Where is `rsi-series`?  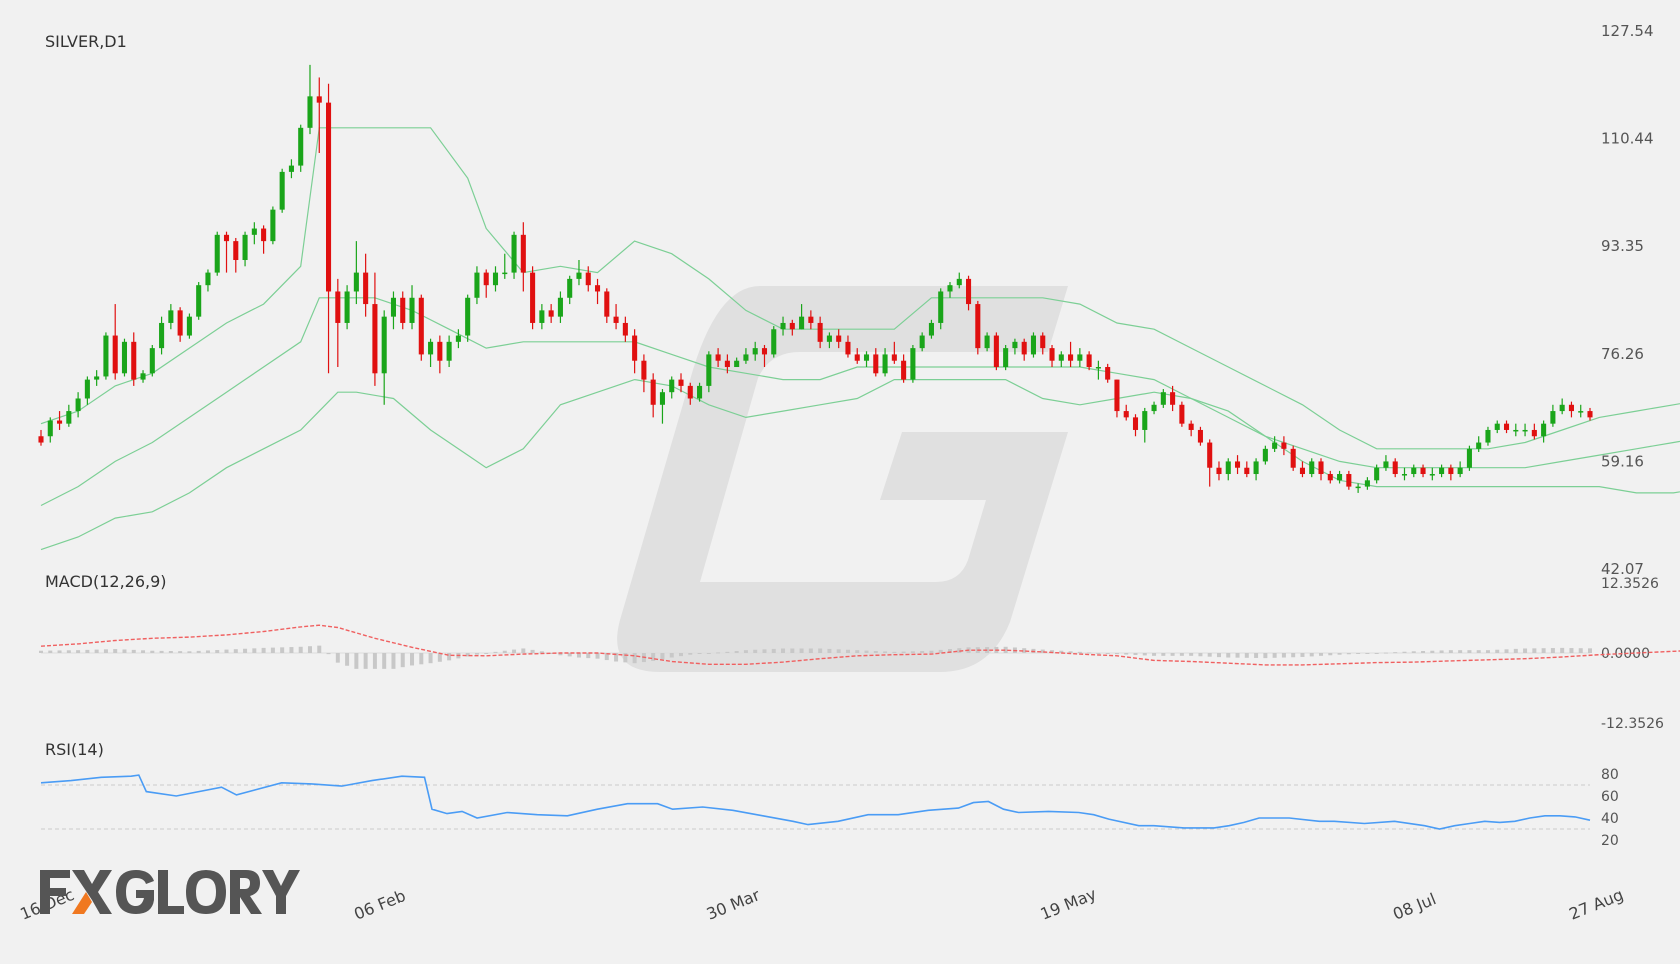
rsi-series is located at coordinates (815, 802).